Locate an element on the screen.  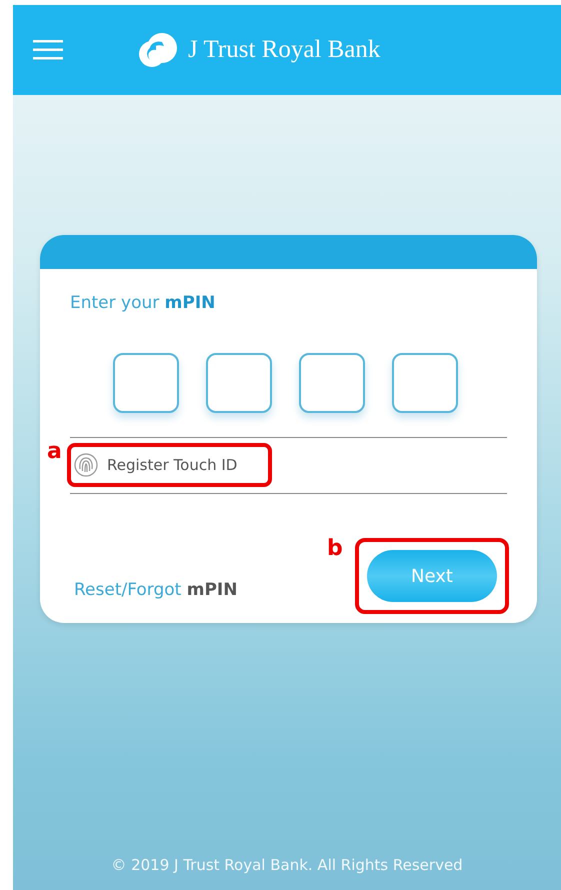
callout-label: a is located at coordinates (54, 452).